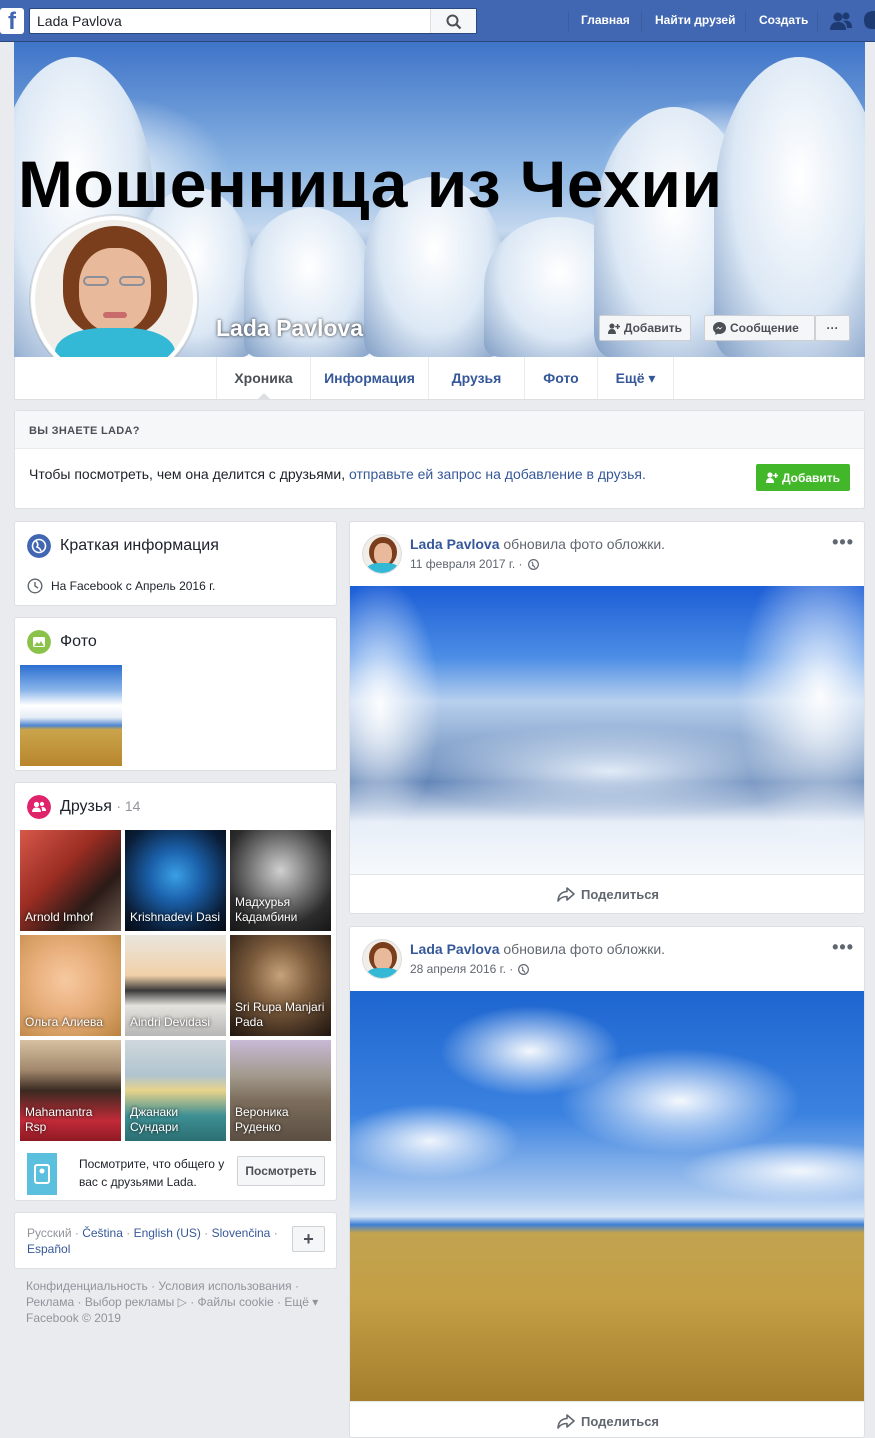 The height and width of the screenshot is (1438, 875). Describe the element at coordinates (224, 1286) in the screenshot. I see `terms-link: Условия использования` at that location.